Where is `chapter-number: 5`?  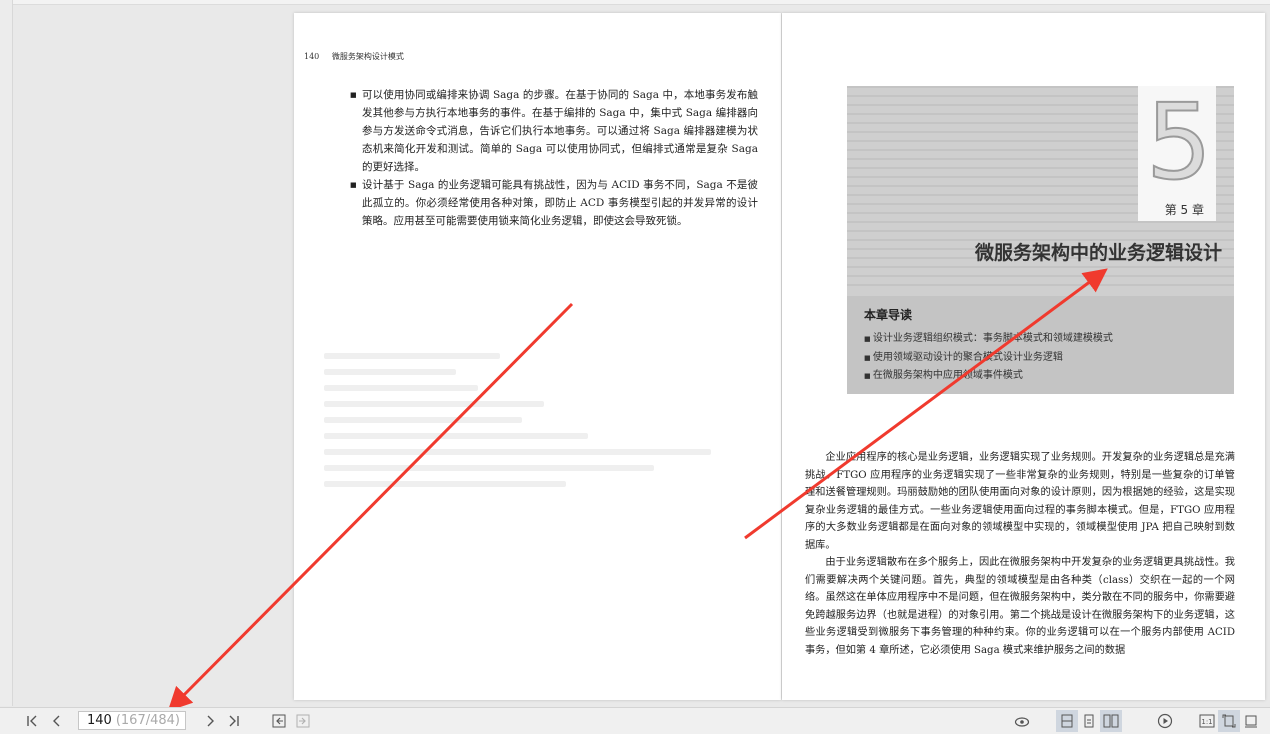
chapter-number: 5 is located at coordinates (1179, 144).